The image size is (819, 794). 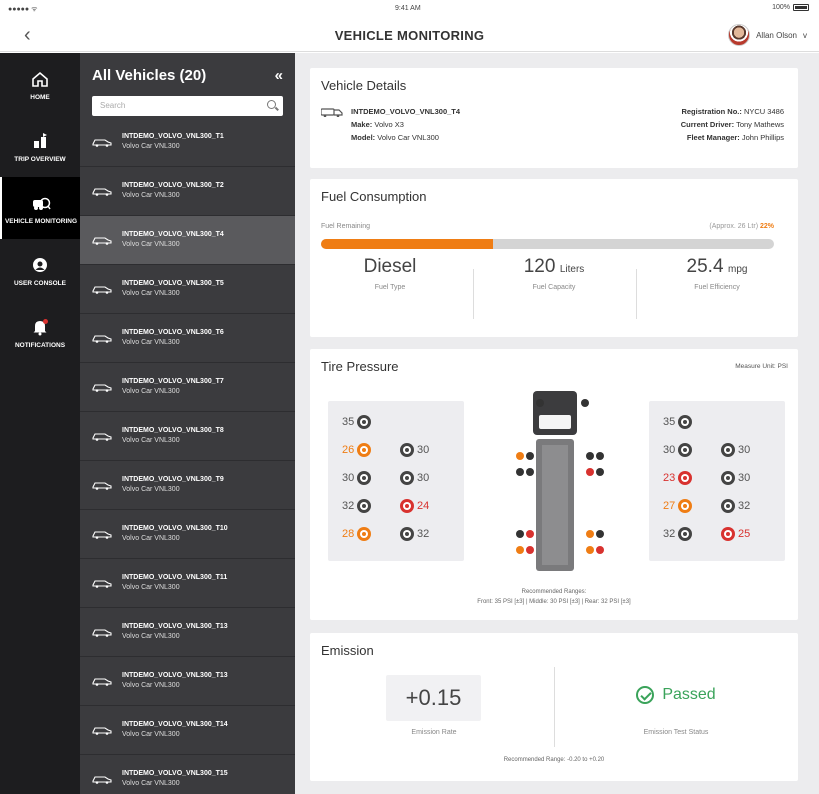 I want to click on user-name: Allan Olson, so click(x=776, y=35).